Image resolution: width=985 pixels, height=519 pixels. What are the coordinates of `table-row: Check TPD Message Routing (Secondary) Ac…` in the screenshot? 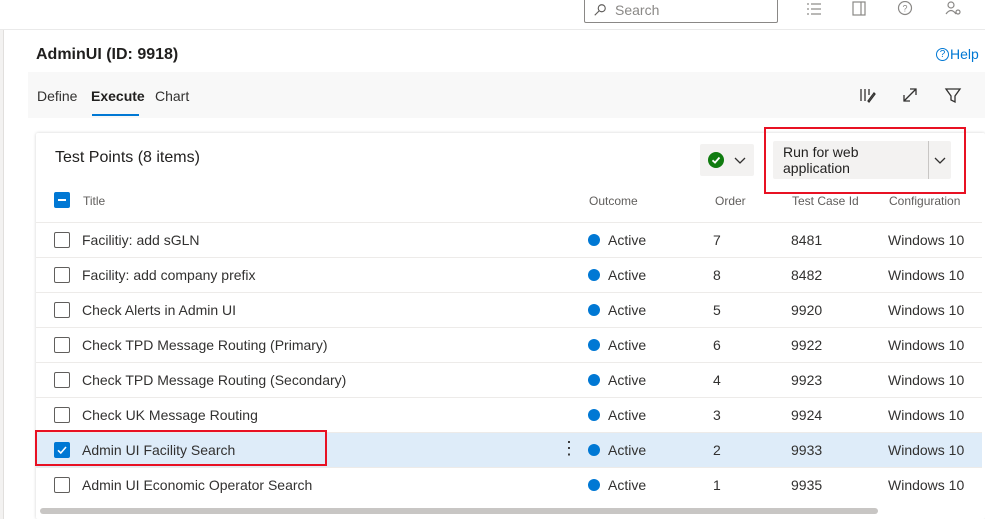 It's located at (509, 379).